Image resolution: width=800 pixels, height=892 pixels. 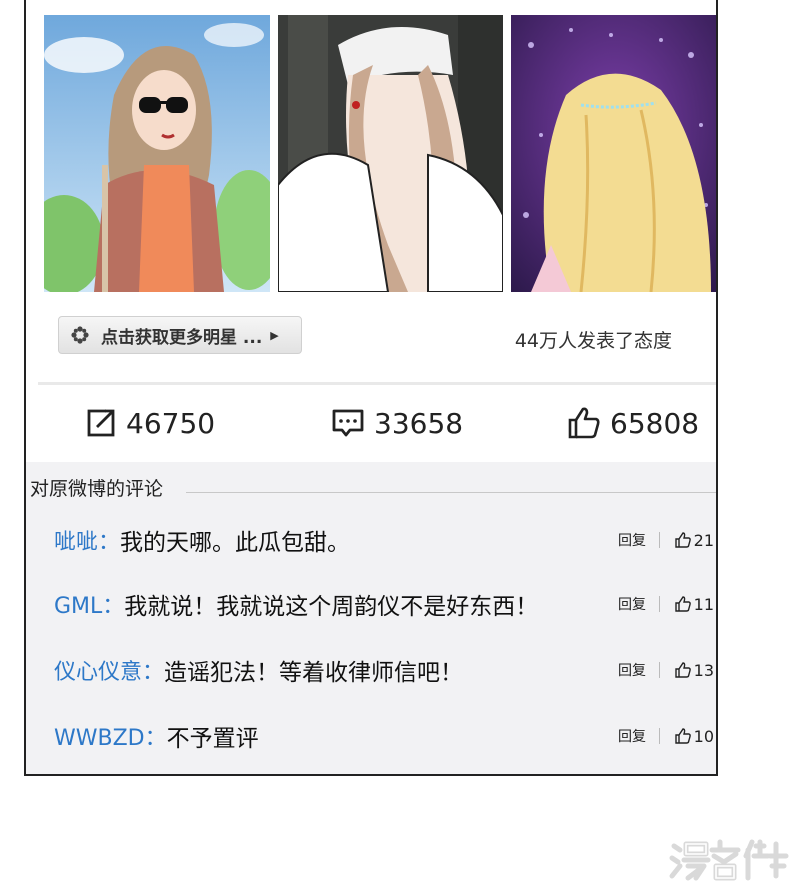 What do you see at coordinates (348, 423) in the screenshot?
I see `comment-icon` at bounding box center [348, 423].